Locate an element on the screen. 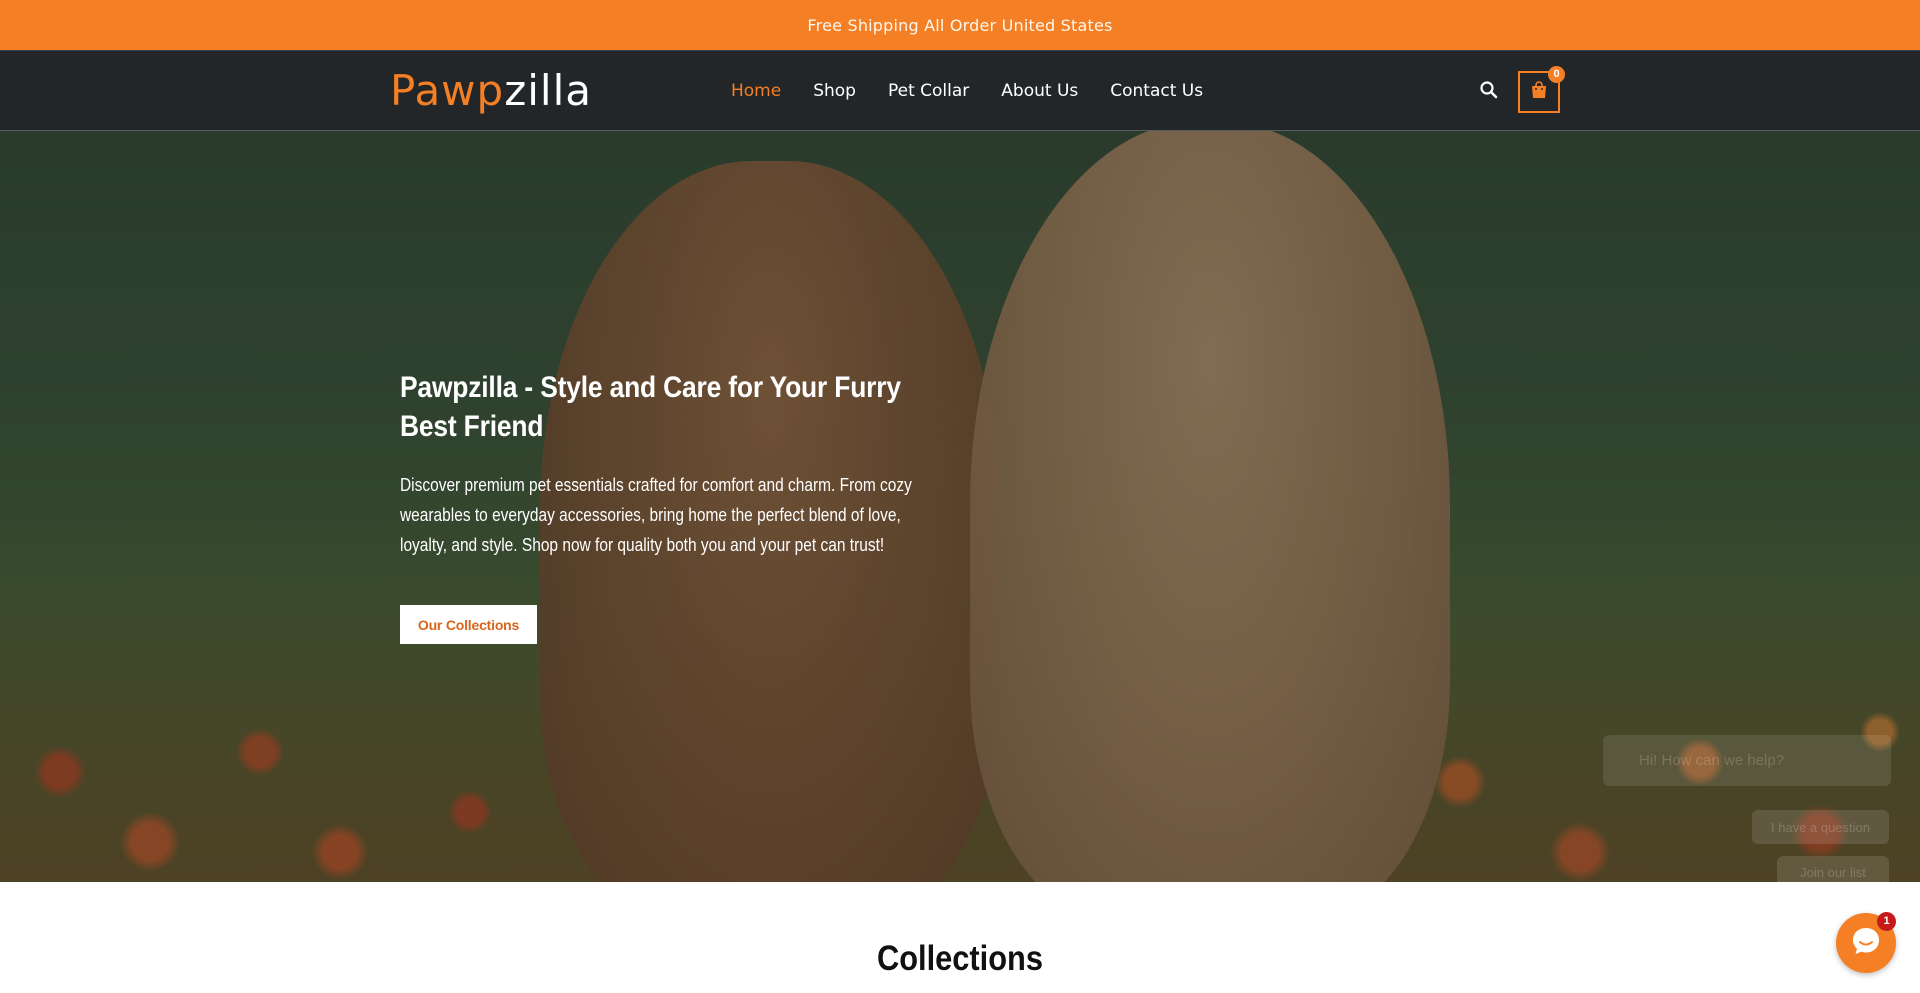 The image size is (1920, 993). cart-count-badge: 0 is located at coordinates (1556, 74).